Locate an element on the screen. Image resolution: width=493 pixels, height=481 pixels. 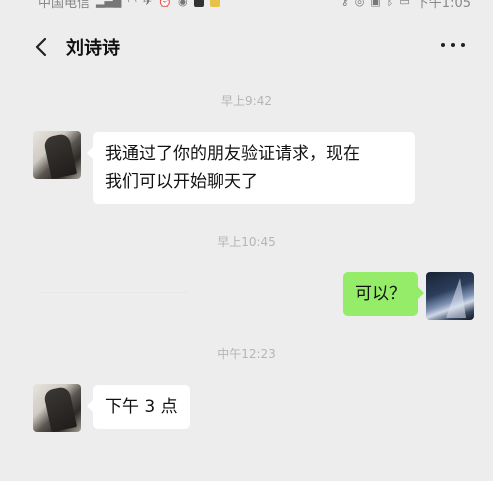
signal-icon: ▂▄▆ is located at coordinates (109, 4).